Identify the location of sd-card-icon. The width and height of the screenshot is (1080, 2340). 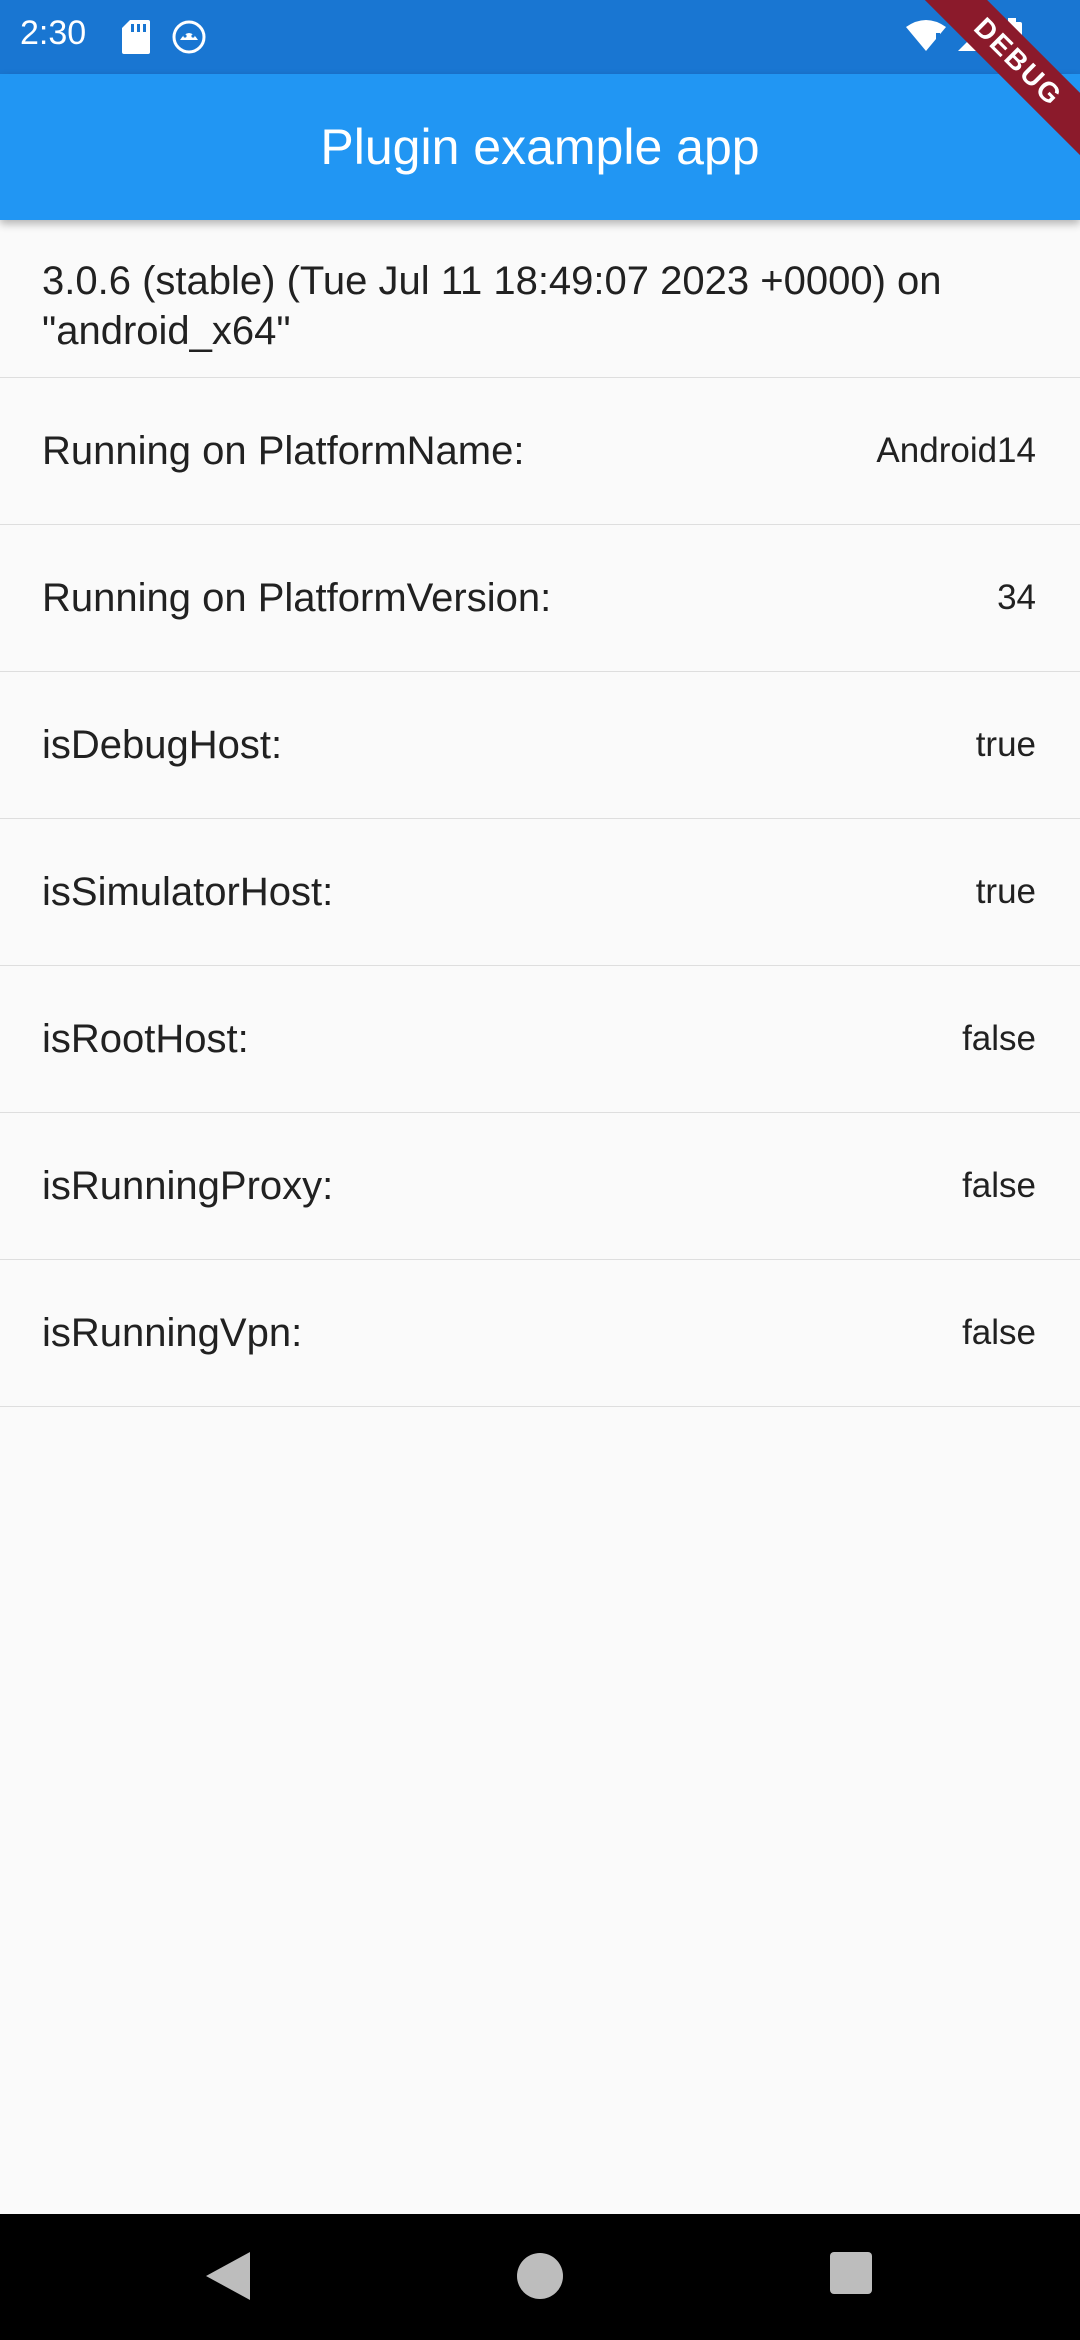
(136, 39).